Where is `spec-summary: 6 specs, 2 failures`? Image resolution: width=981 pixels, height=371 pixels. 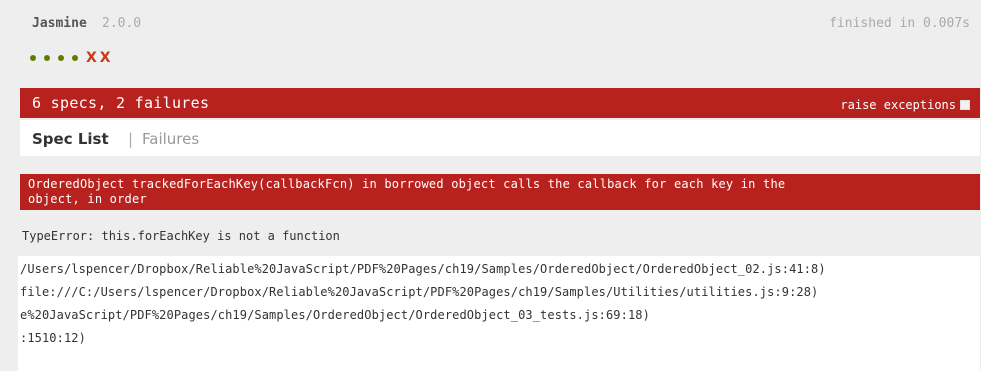 spec-summary: 6 specs, 2 failures is located at coordinates (121, 103).